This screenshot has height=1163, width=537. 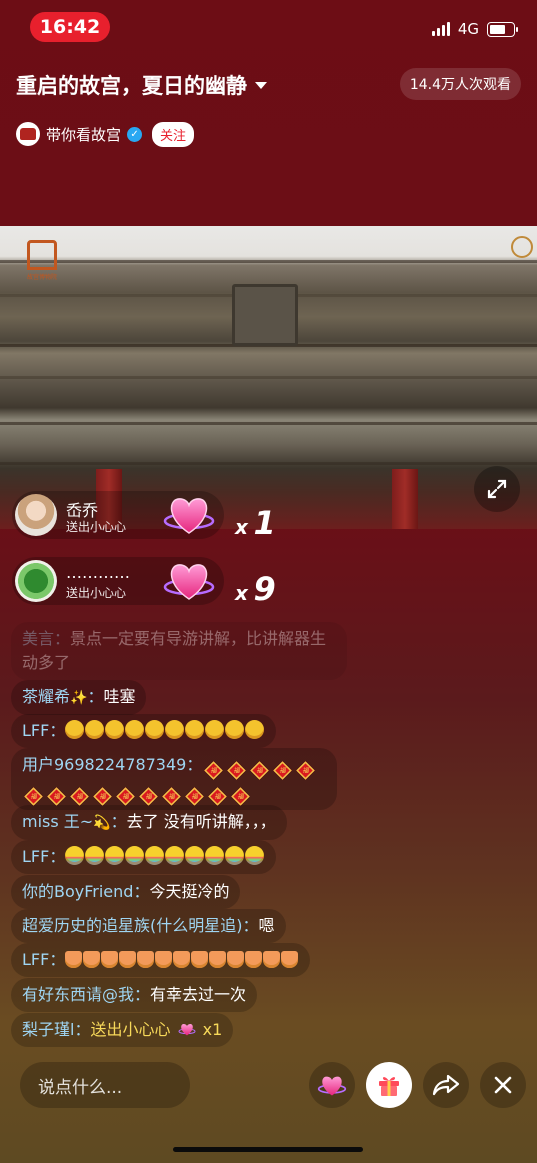 What do you see at coordinates (96, 593) in the screenshot?
I see `gift-action: 送出小心心` at bounding box center [96, 593].